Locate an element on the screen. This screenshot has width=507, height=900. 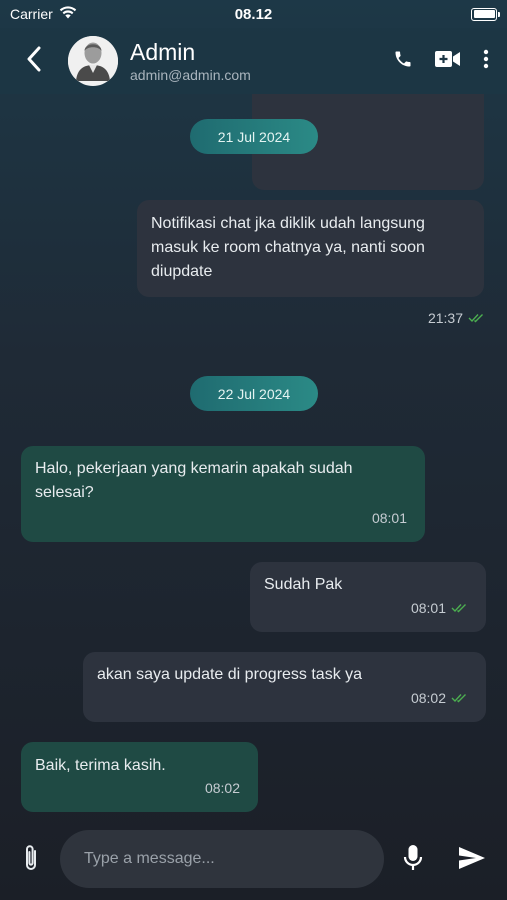
message-meta: 21:37 is located at coordinates (456, 318).